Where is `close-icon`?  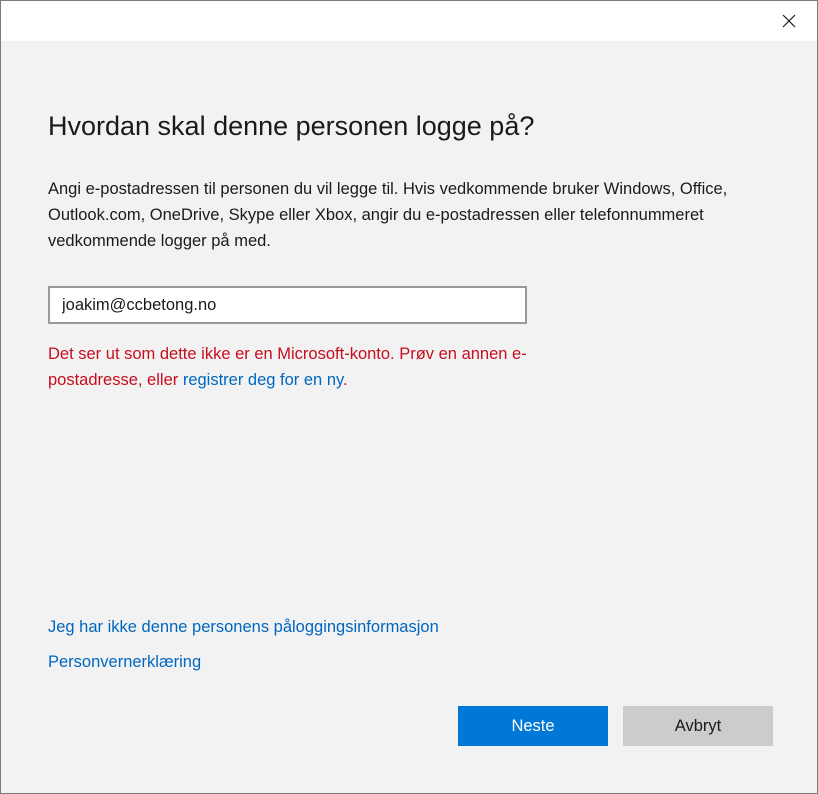
close-icon is located at coordinates (789, 21).